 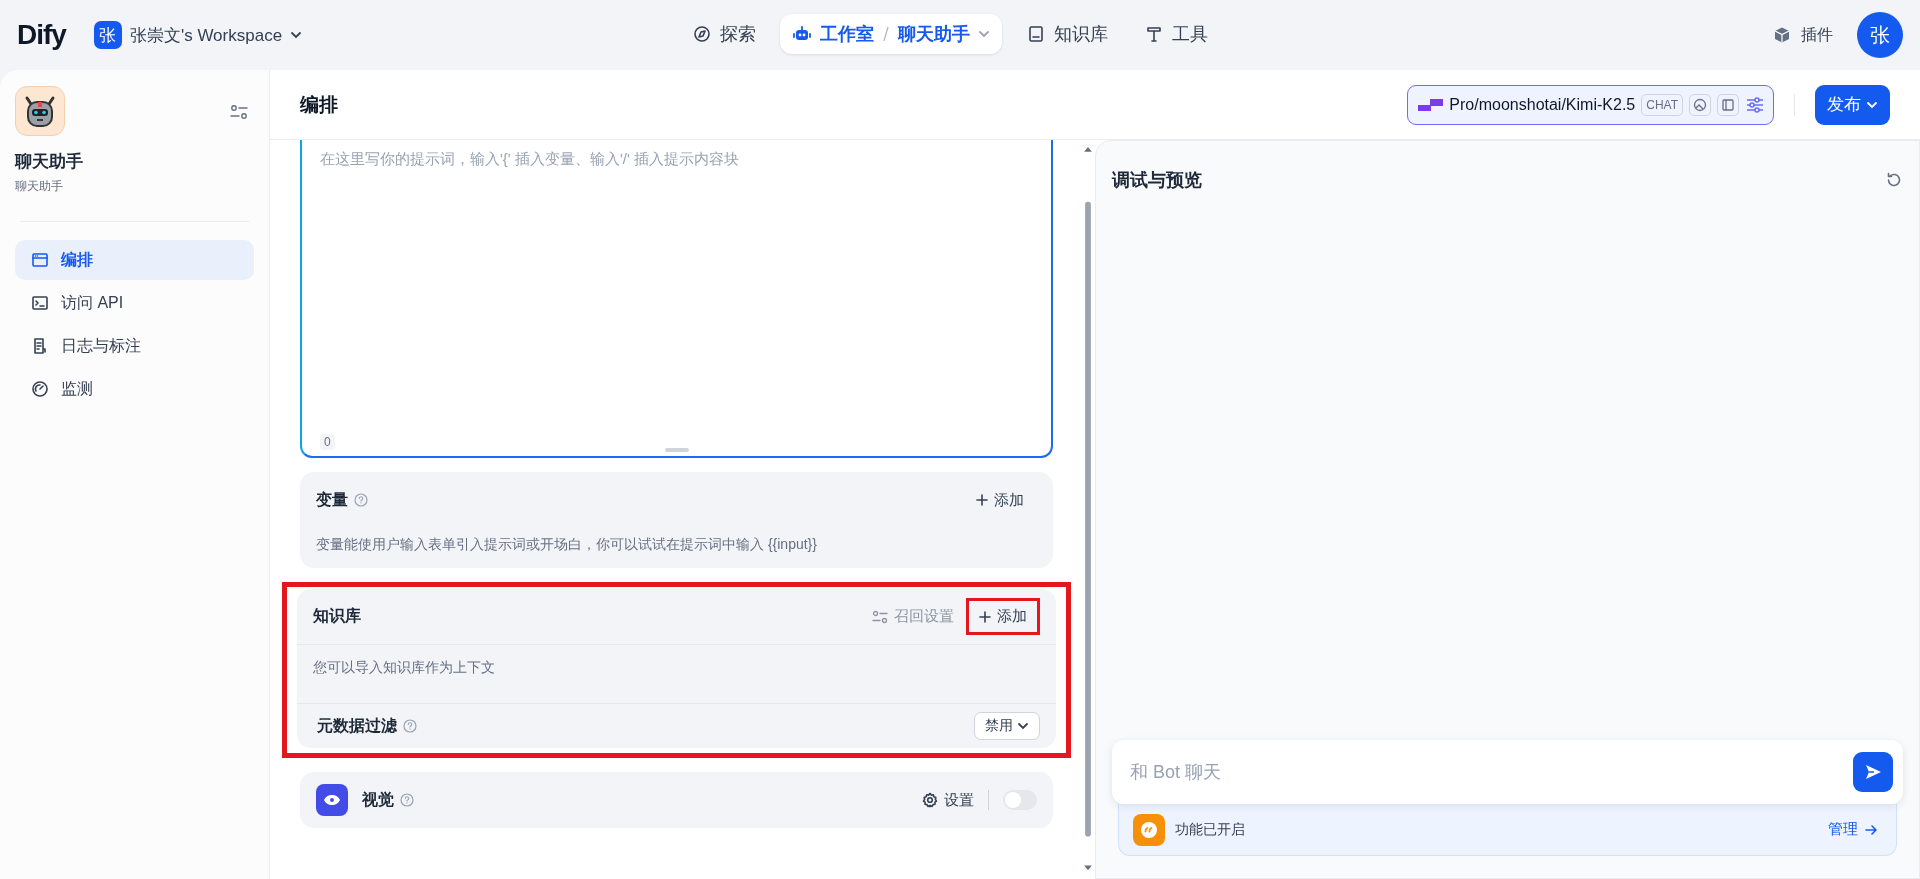 What do you see at coordinates (1000, 500) in the screenshot?
I see `add-variable-button: 添加` at bounding box center [1000, 500].